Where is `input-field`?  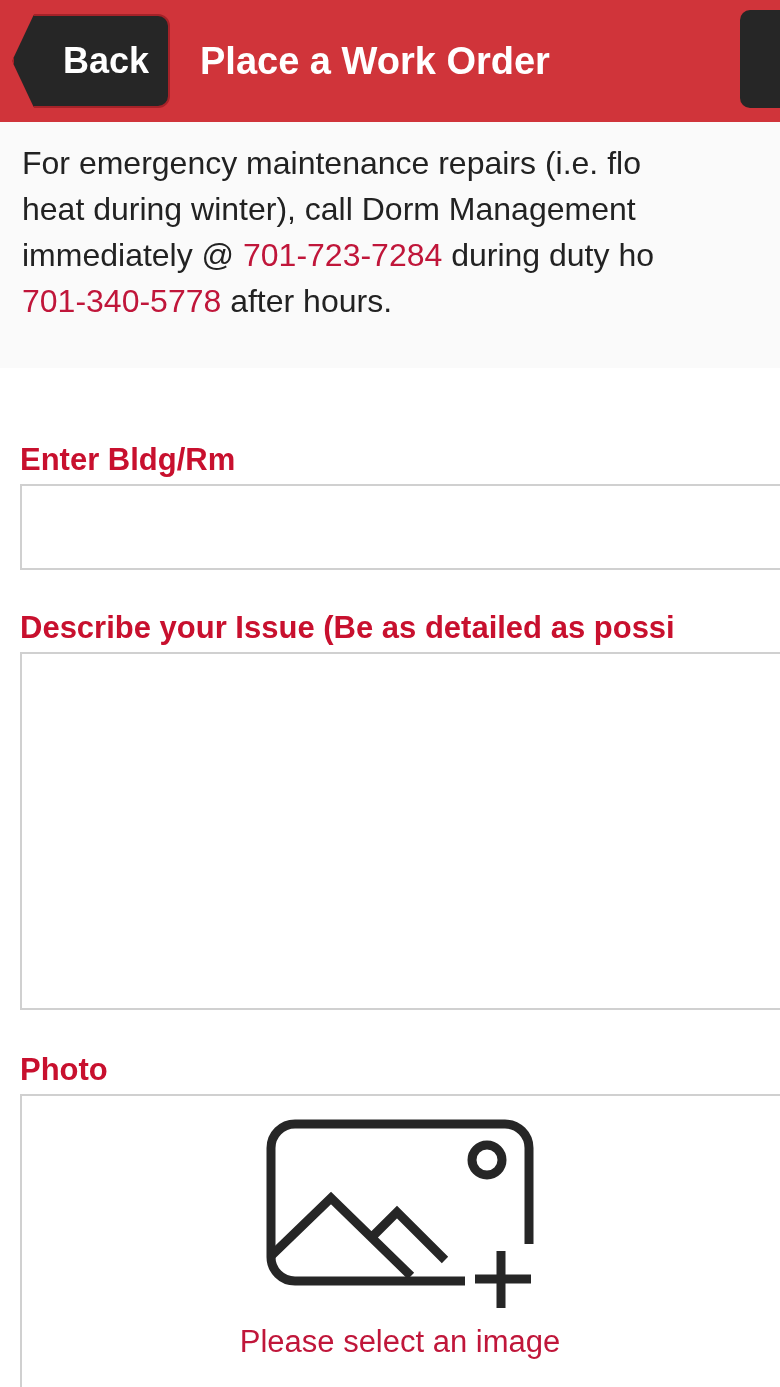 input-field is located at coordinates (400, 527).